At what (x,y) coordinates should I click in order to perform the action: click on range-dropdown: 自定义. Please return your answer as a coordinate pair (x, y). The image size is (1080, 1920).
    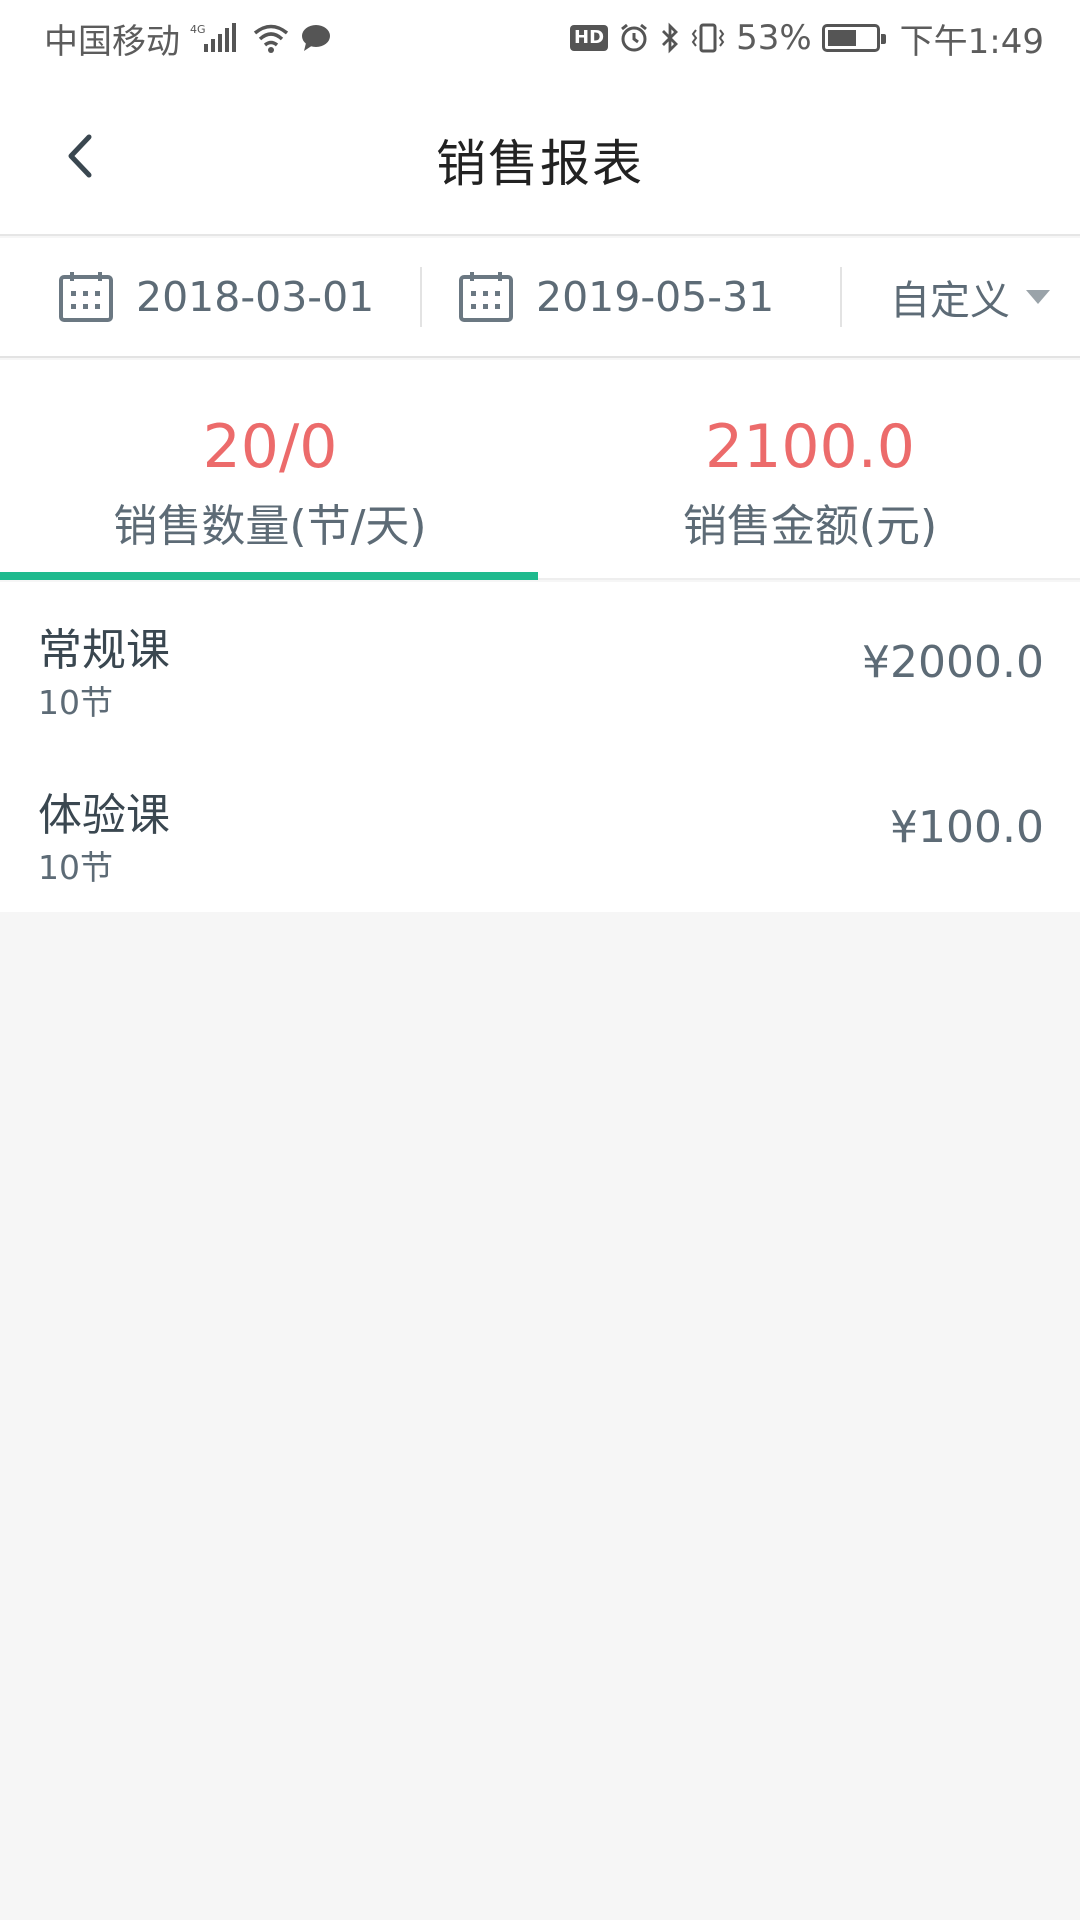
    Looking at the image, I should click on (961, 297).